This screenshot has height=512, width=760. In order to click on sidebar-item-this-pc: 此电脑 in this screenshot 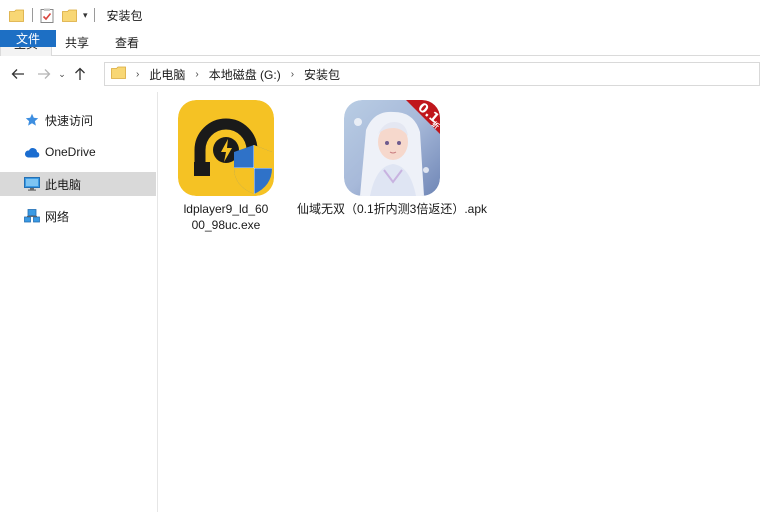, I will do `click(78, 184)`.